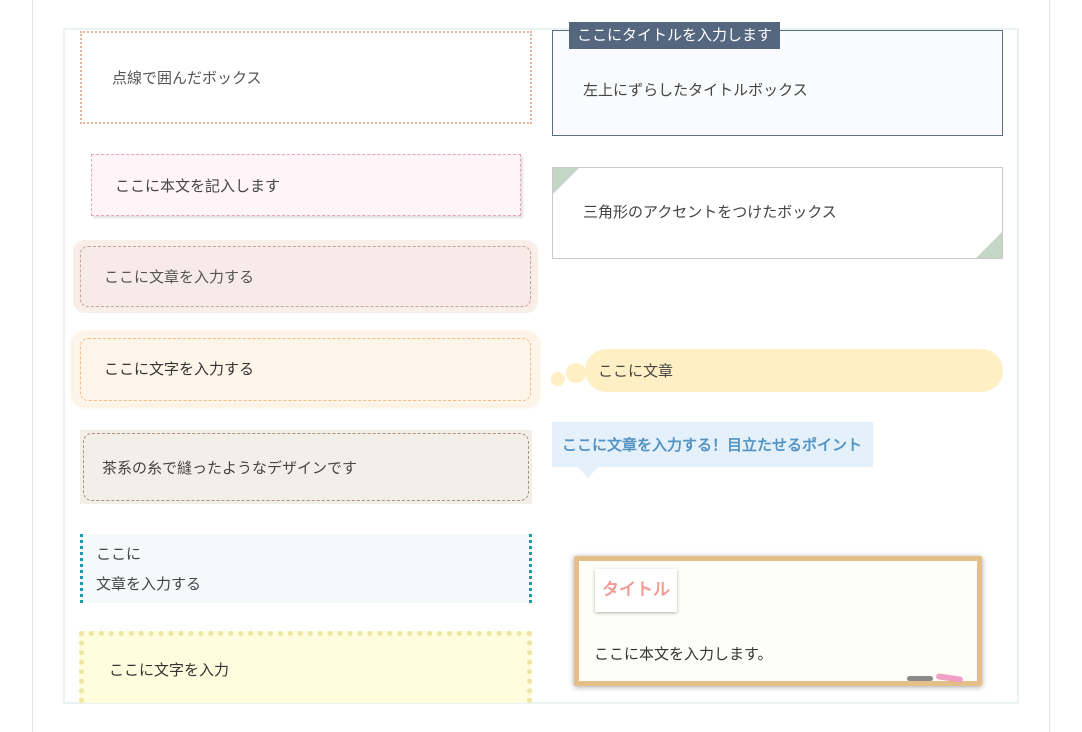  I want to click on offset-title-tab: ここにタイトルを入力します, so click(675, 35).